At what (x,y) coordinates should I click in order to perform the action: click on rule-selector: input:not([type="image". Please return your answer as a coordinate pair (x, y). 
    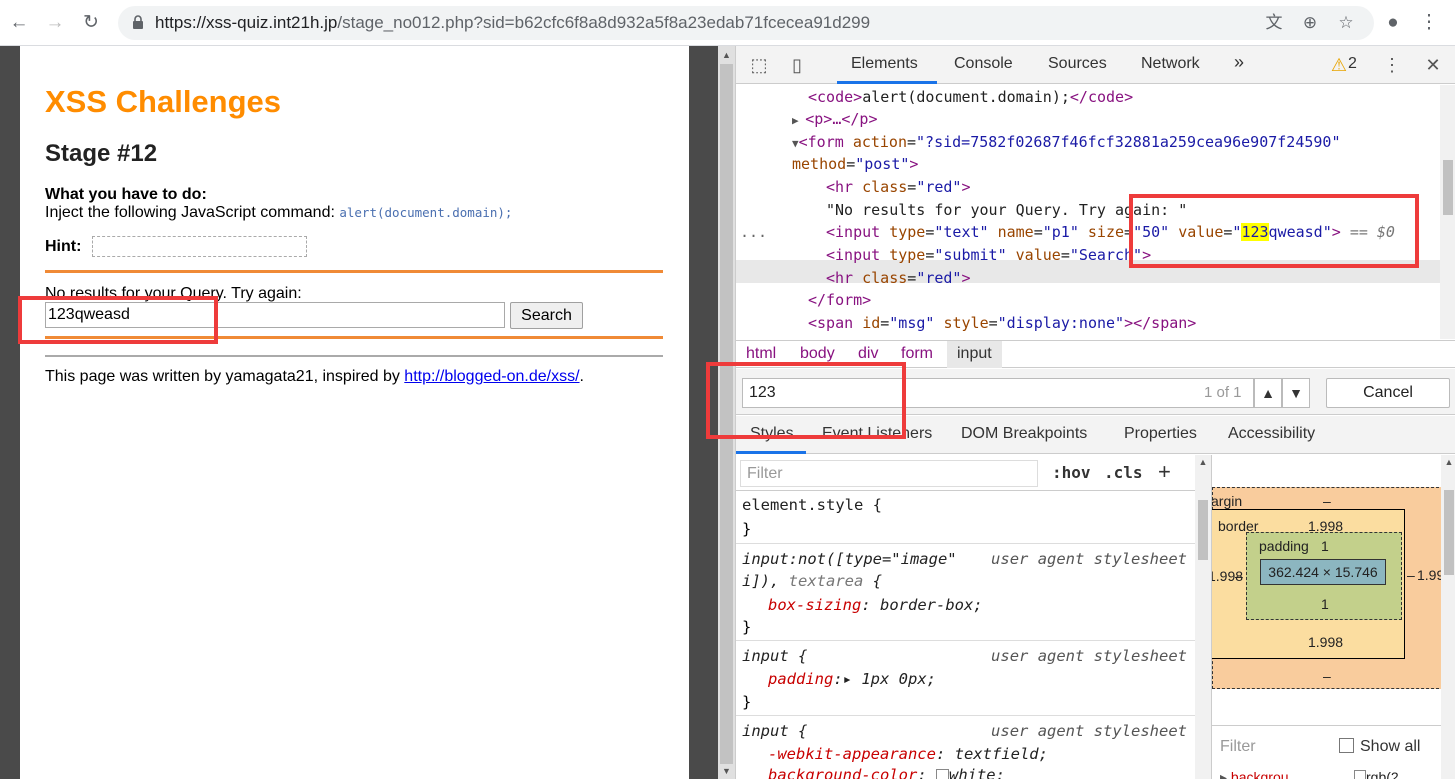
    Looking at the image, I should click on (849, 559).